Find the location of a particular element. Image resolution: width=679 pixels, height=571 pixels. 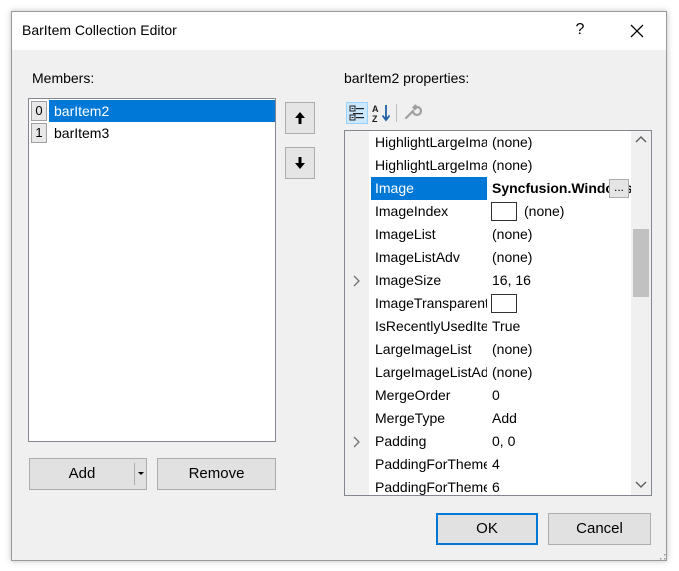

add-dropdown-button is located at coordinates (142, 474).